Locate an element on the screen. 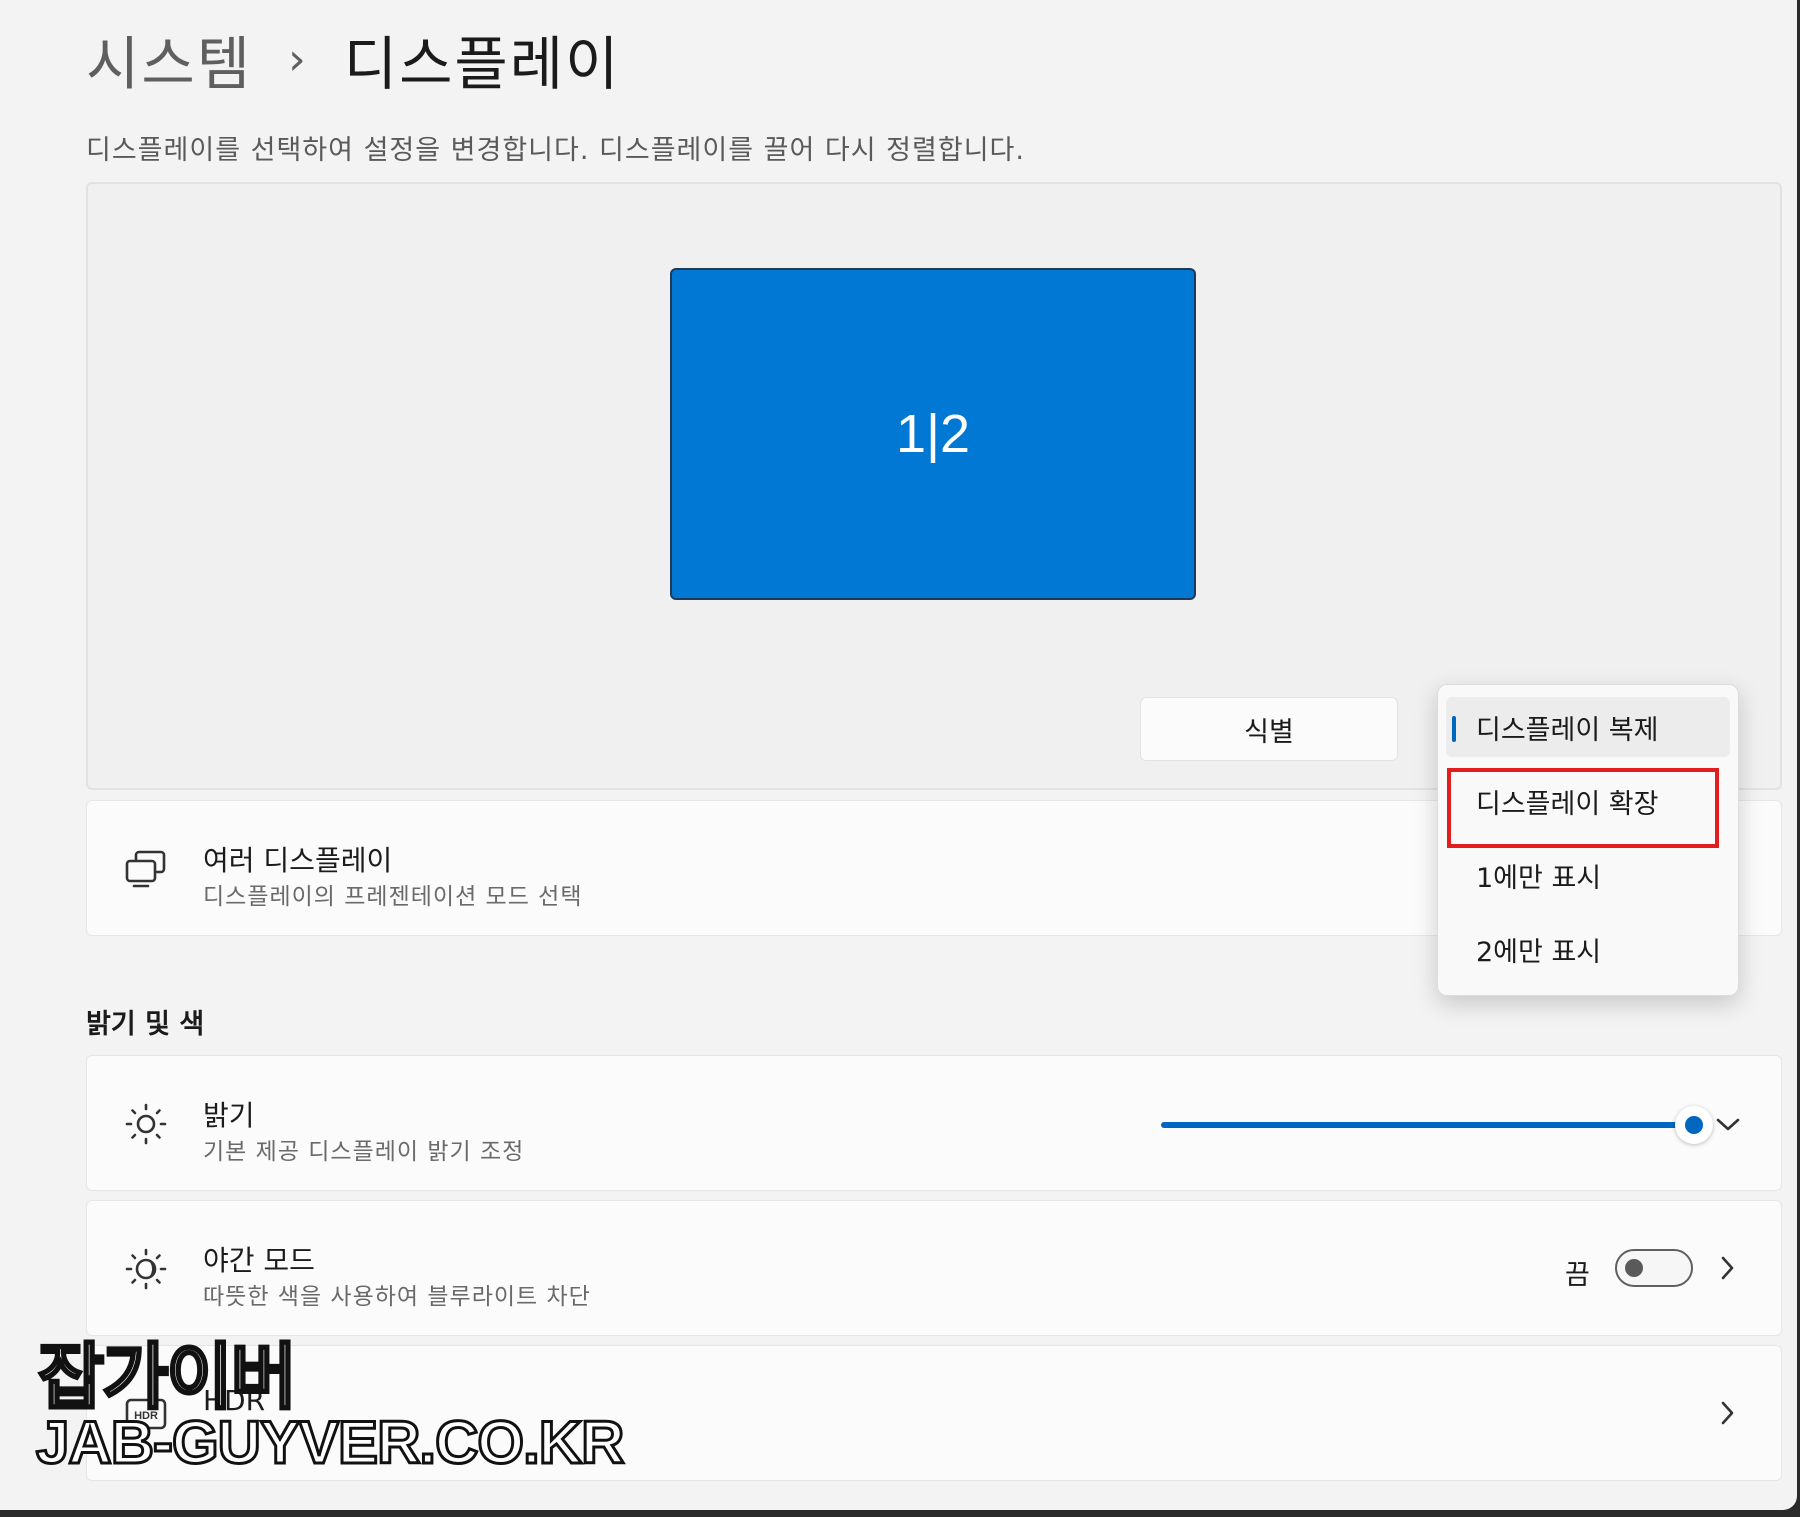  night-light-icon is located at coordinates (146, 1269).